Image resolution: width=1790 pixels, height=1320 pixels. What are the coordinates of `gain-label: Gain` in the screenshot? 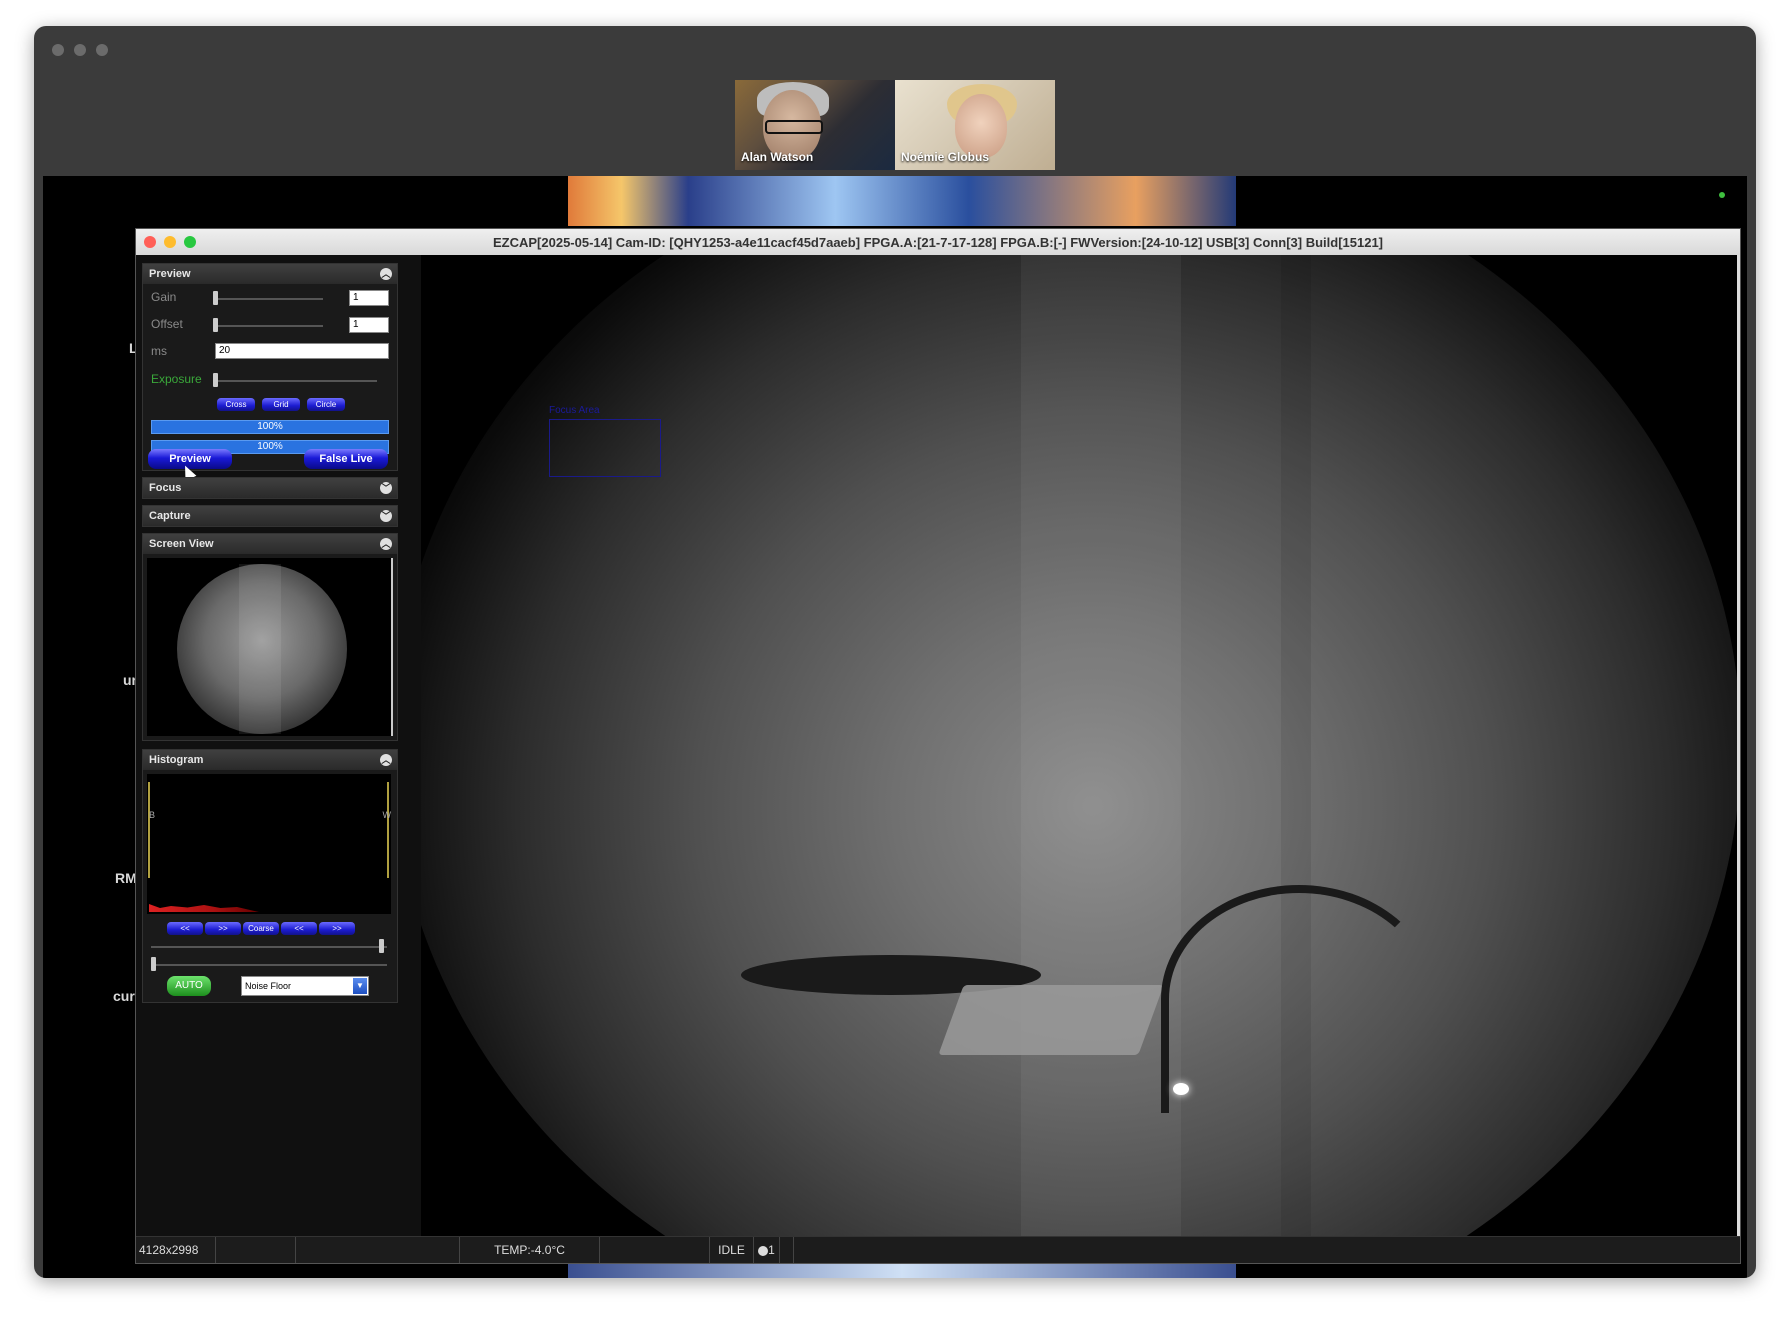 It's located at (164, 297).